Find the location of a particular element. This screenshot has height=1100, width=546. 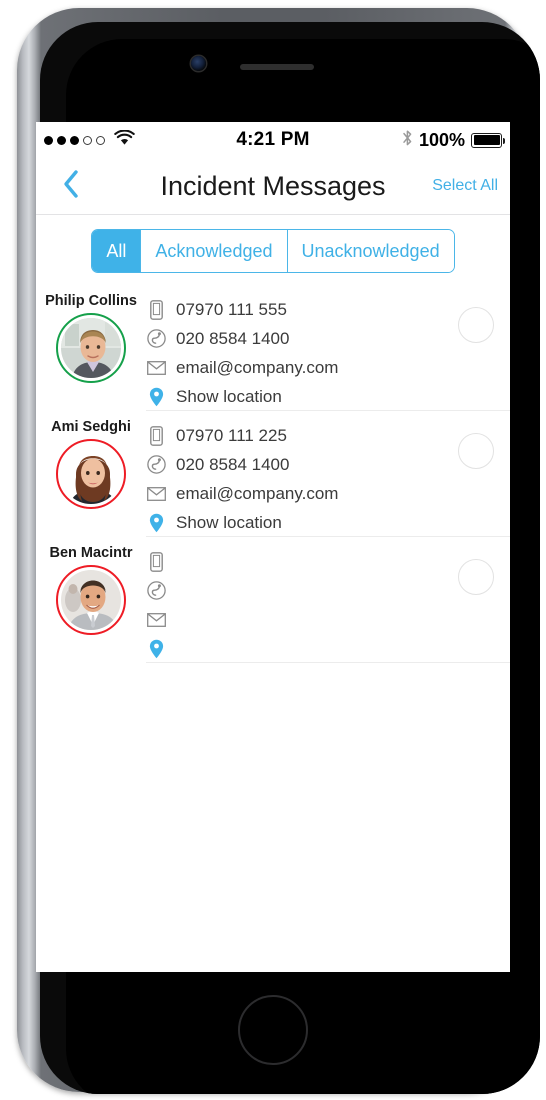

avatar-ben-macintr is located at coordinates (91, 600).